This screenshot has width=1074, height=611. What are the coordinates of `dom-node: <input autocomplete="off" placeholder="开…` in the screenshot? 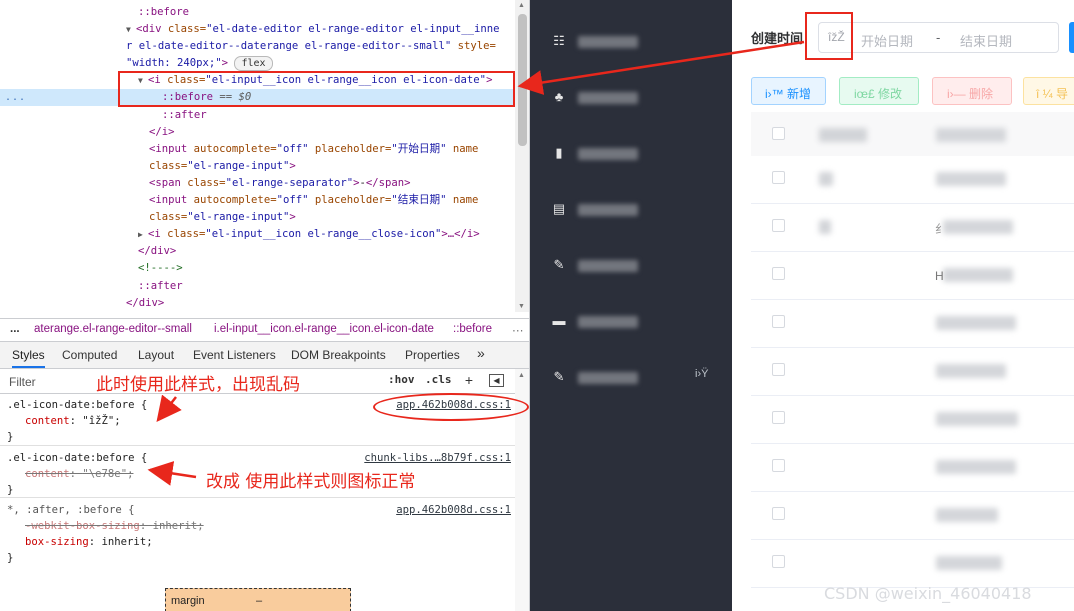 It's located at (257, 149).